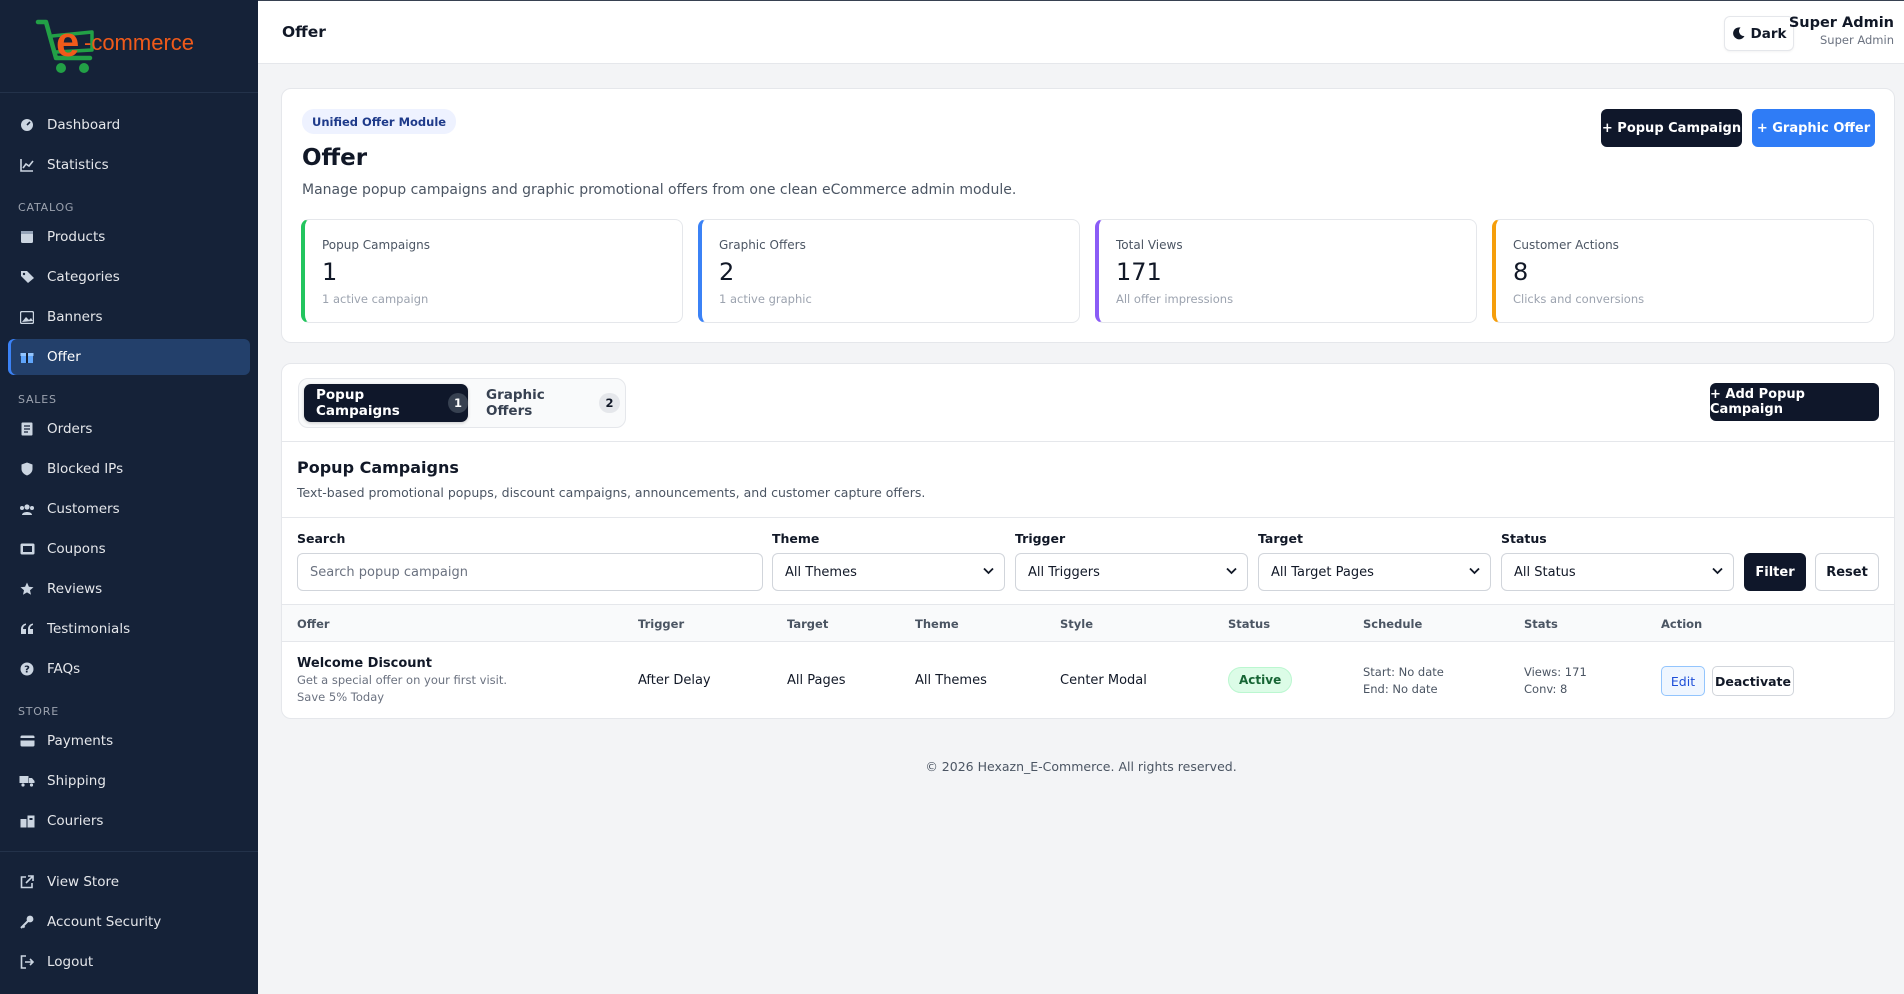 This screenshot has width=1904, height=994. I want to click on sidebar-item-label: Logout, so click(70, 962).